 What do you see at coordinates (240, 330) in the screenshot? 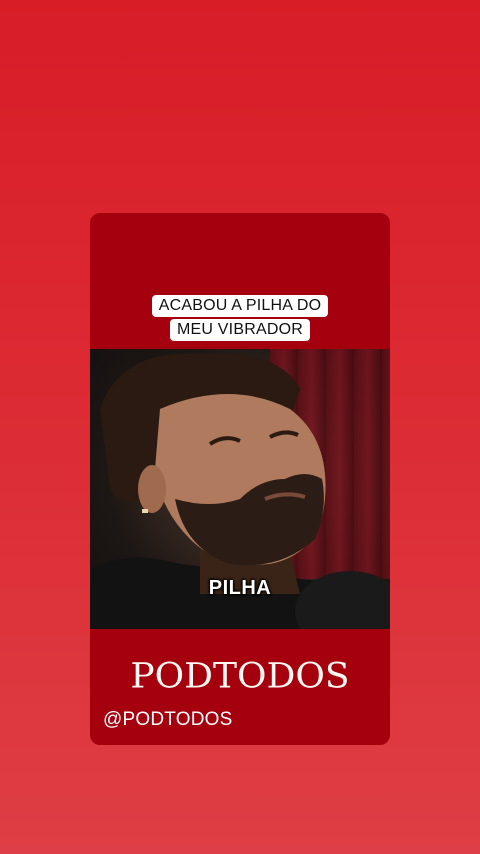
I see `caption-line-2: MEU VIBRADOR` at bounding box center [240, 330].